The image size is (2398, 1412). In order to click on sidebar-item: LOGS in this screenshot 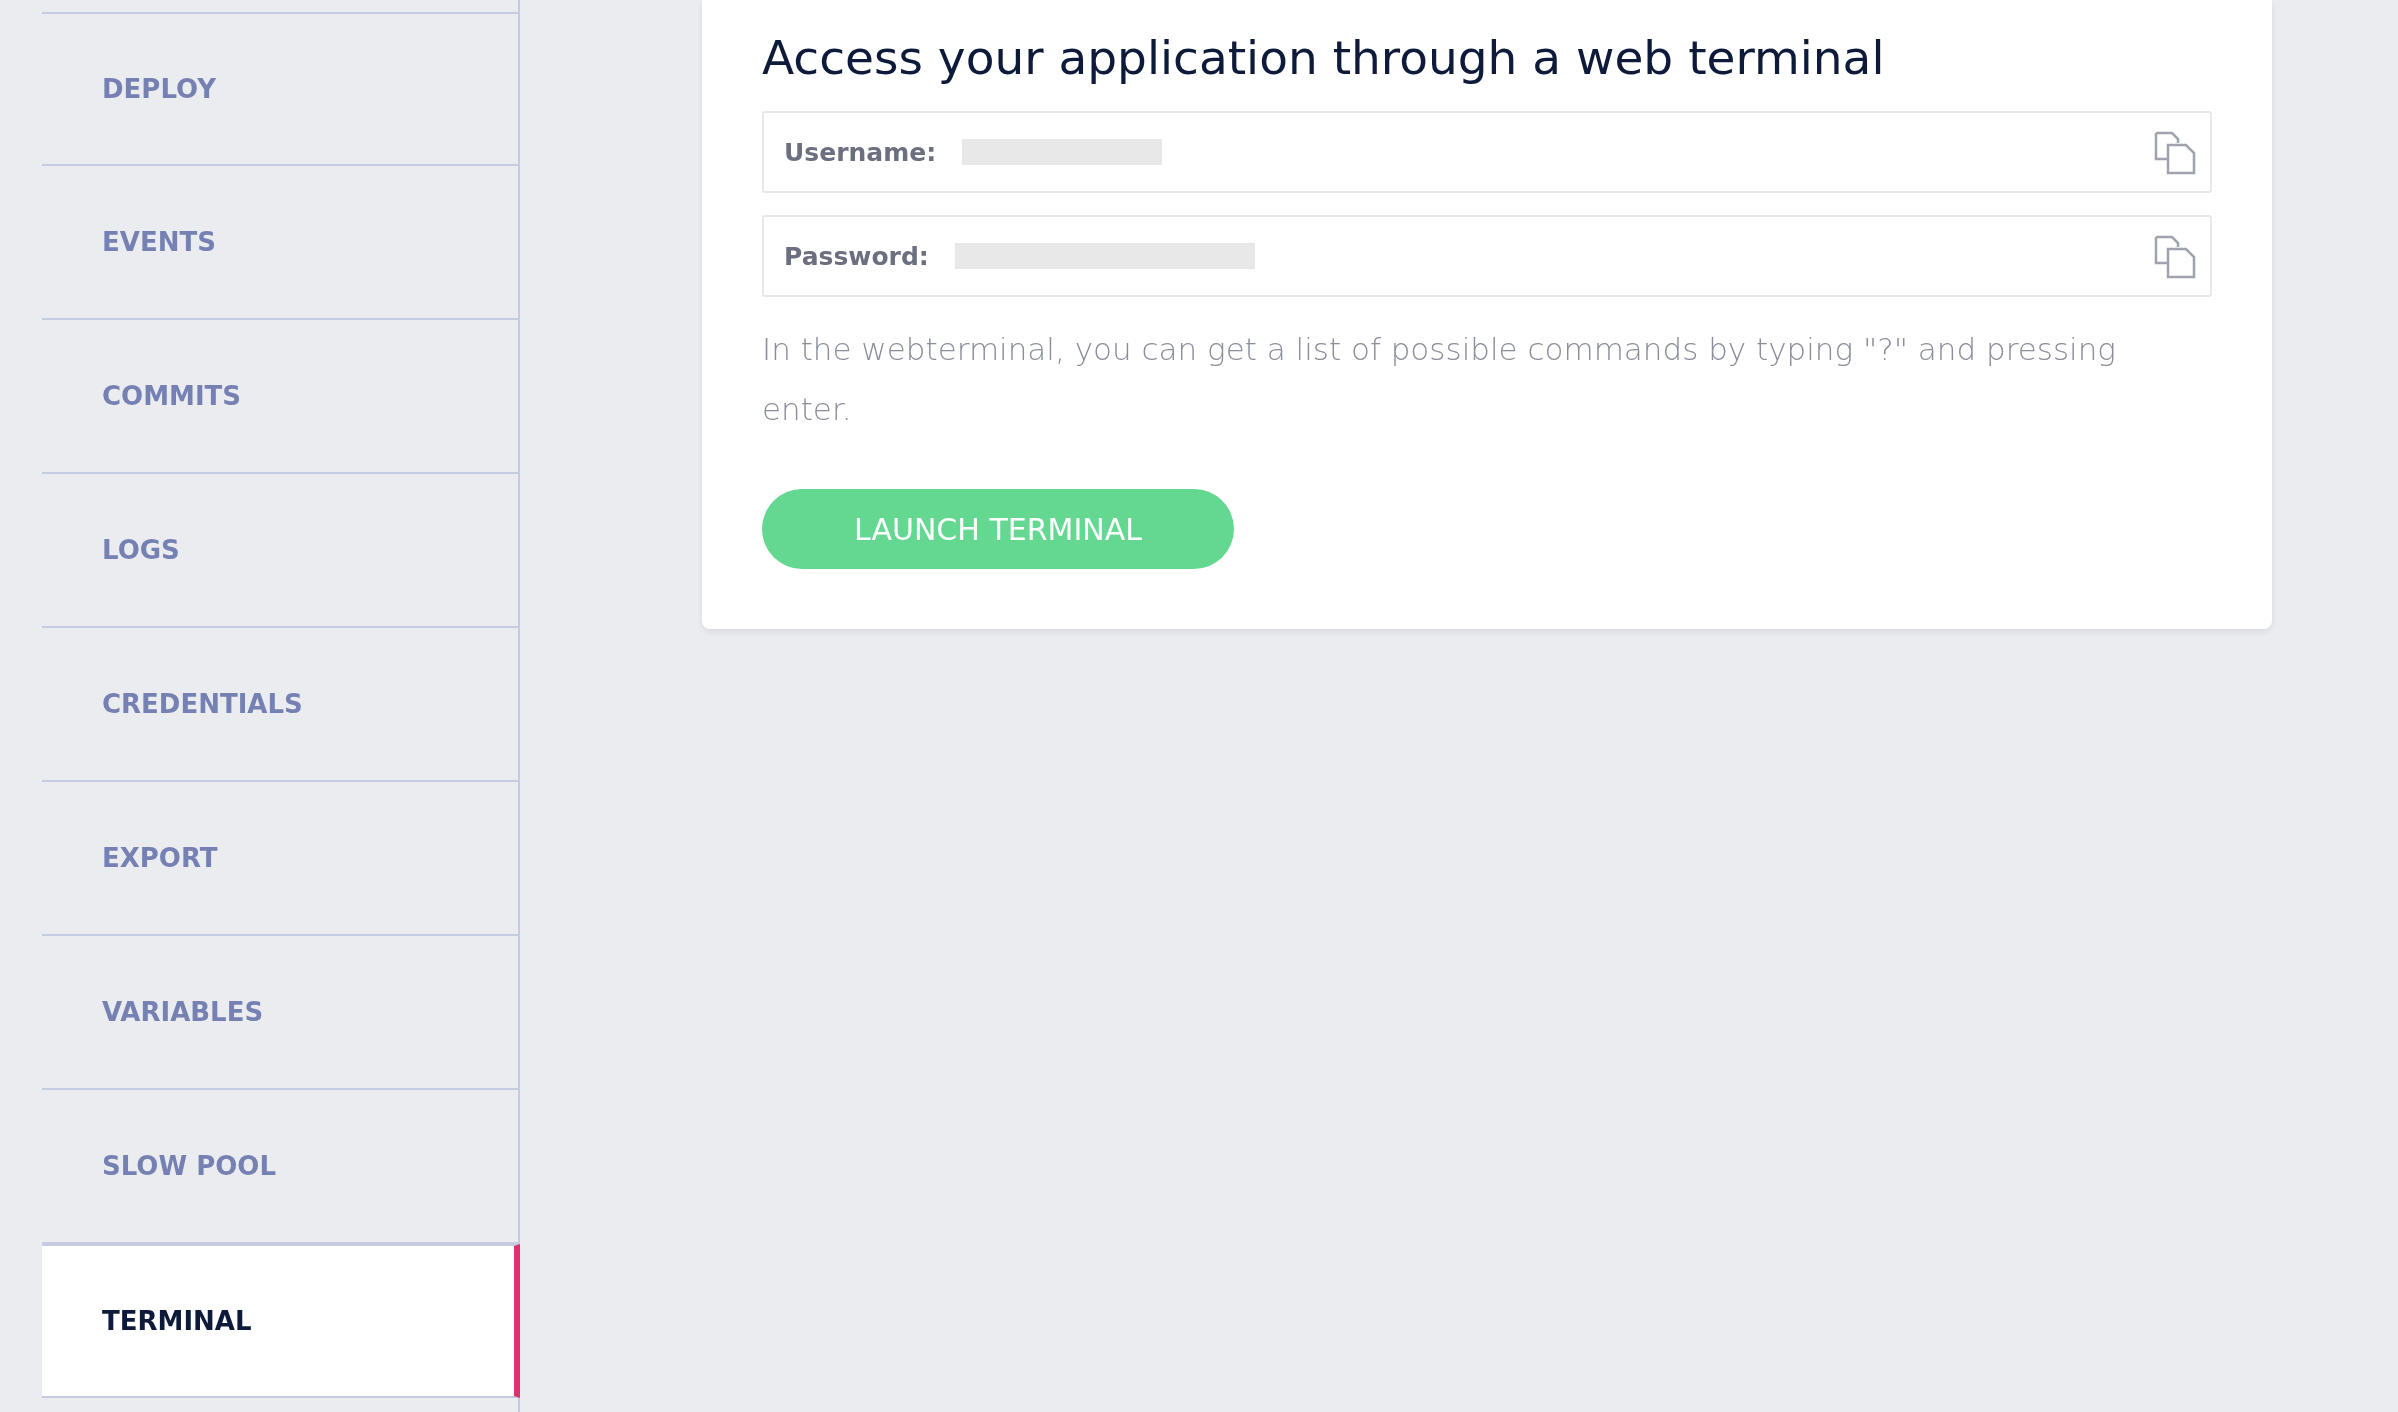, I will do `click(280, 551)`.